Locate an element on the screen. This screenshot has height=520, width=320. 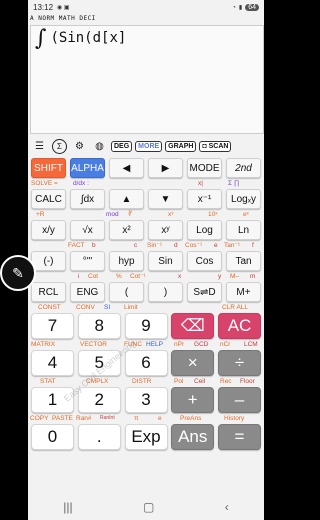
hyp-button: hyp is located at coordinates (126, 261).